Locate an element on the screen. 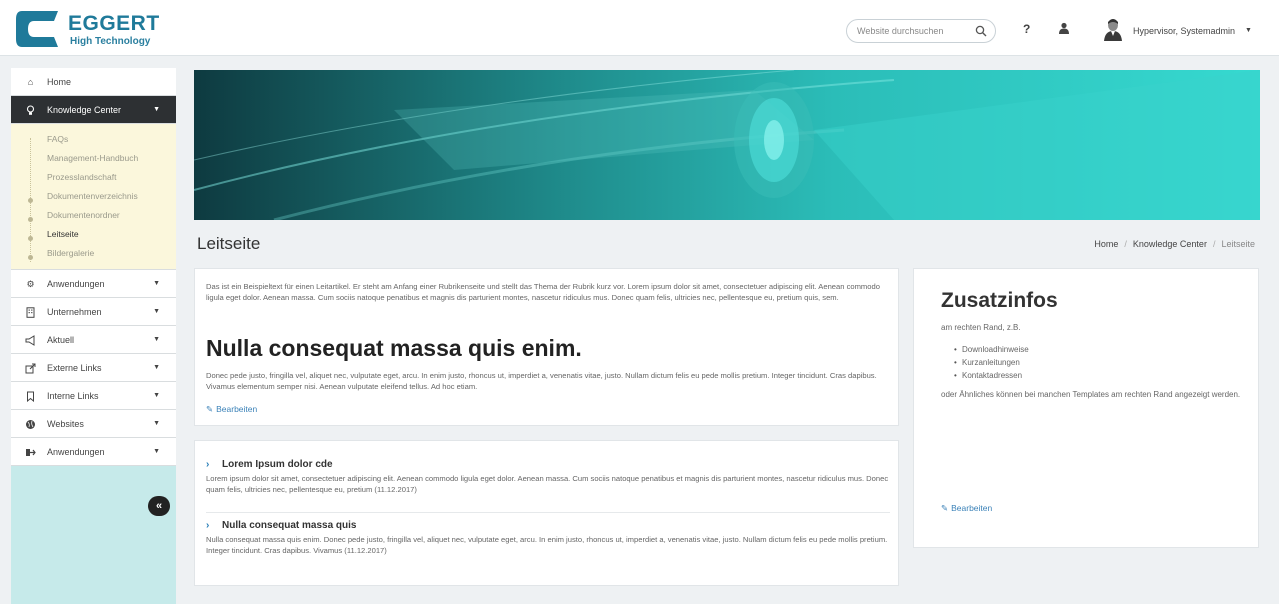  list-item: Kurzanleitungen is located at coordinates (991, 362).